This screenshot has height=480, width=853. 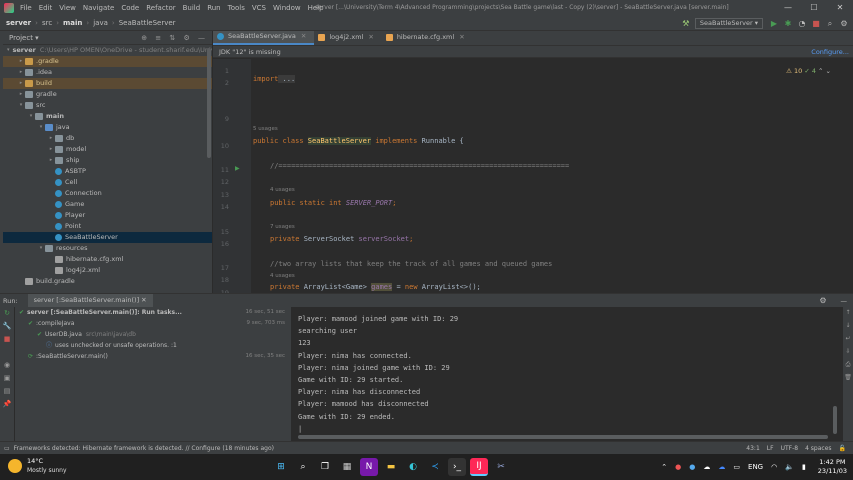 What do you see at coordinates (479, 467) in the screenshot?
I see `intellij-icon: IJ` at bounding box center [479, 467].